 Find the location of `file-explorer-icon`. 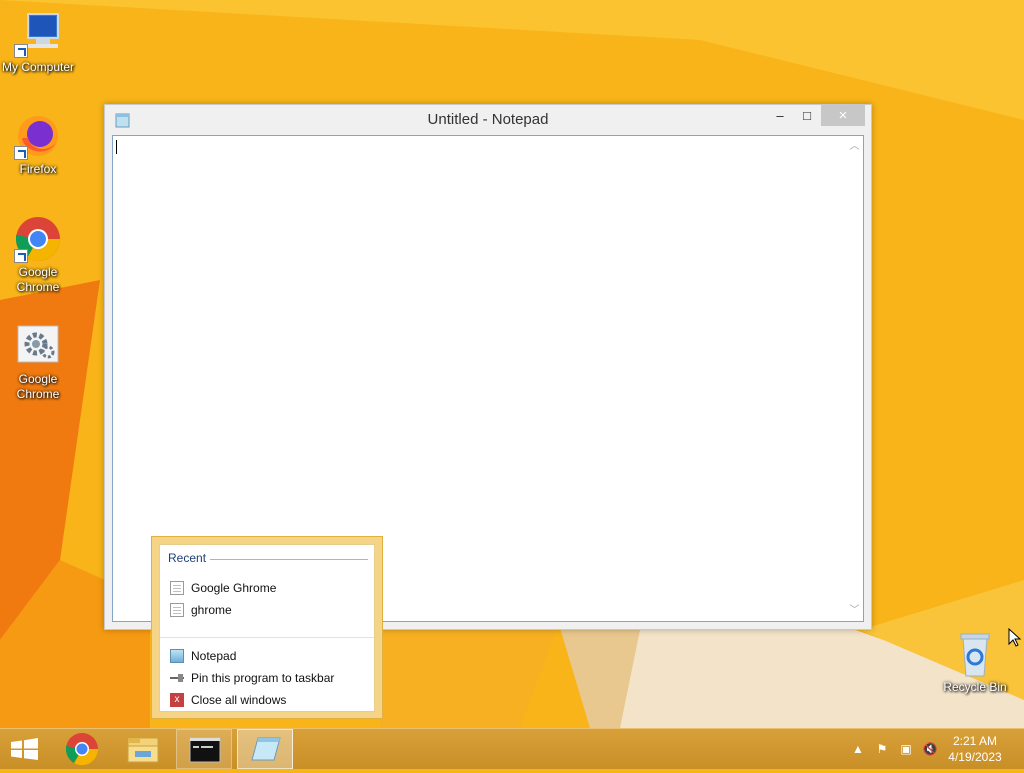

file-explorer-icon is located at coordinates (143, 750).